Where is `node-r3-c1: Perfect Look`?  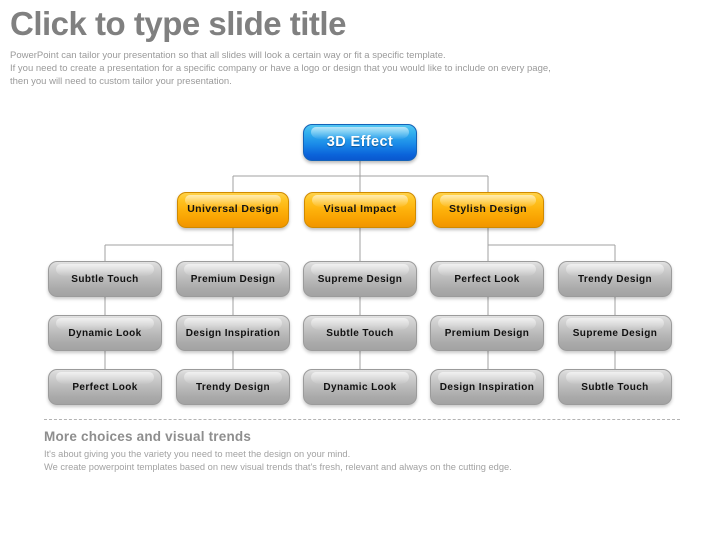 node-r3-c1: Perfect Look is located at coordinates (105, 387).